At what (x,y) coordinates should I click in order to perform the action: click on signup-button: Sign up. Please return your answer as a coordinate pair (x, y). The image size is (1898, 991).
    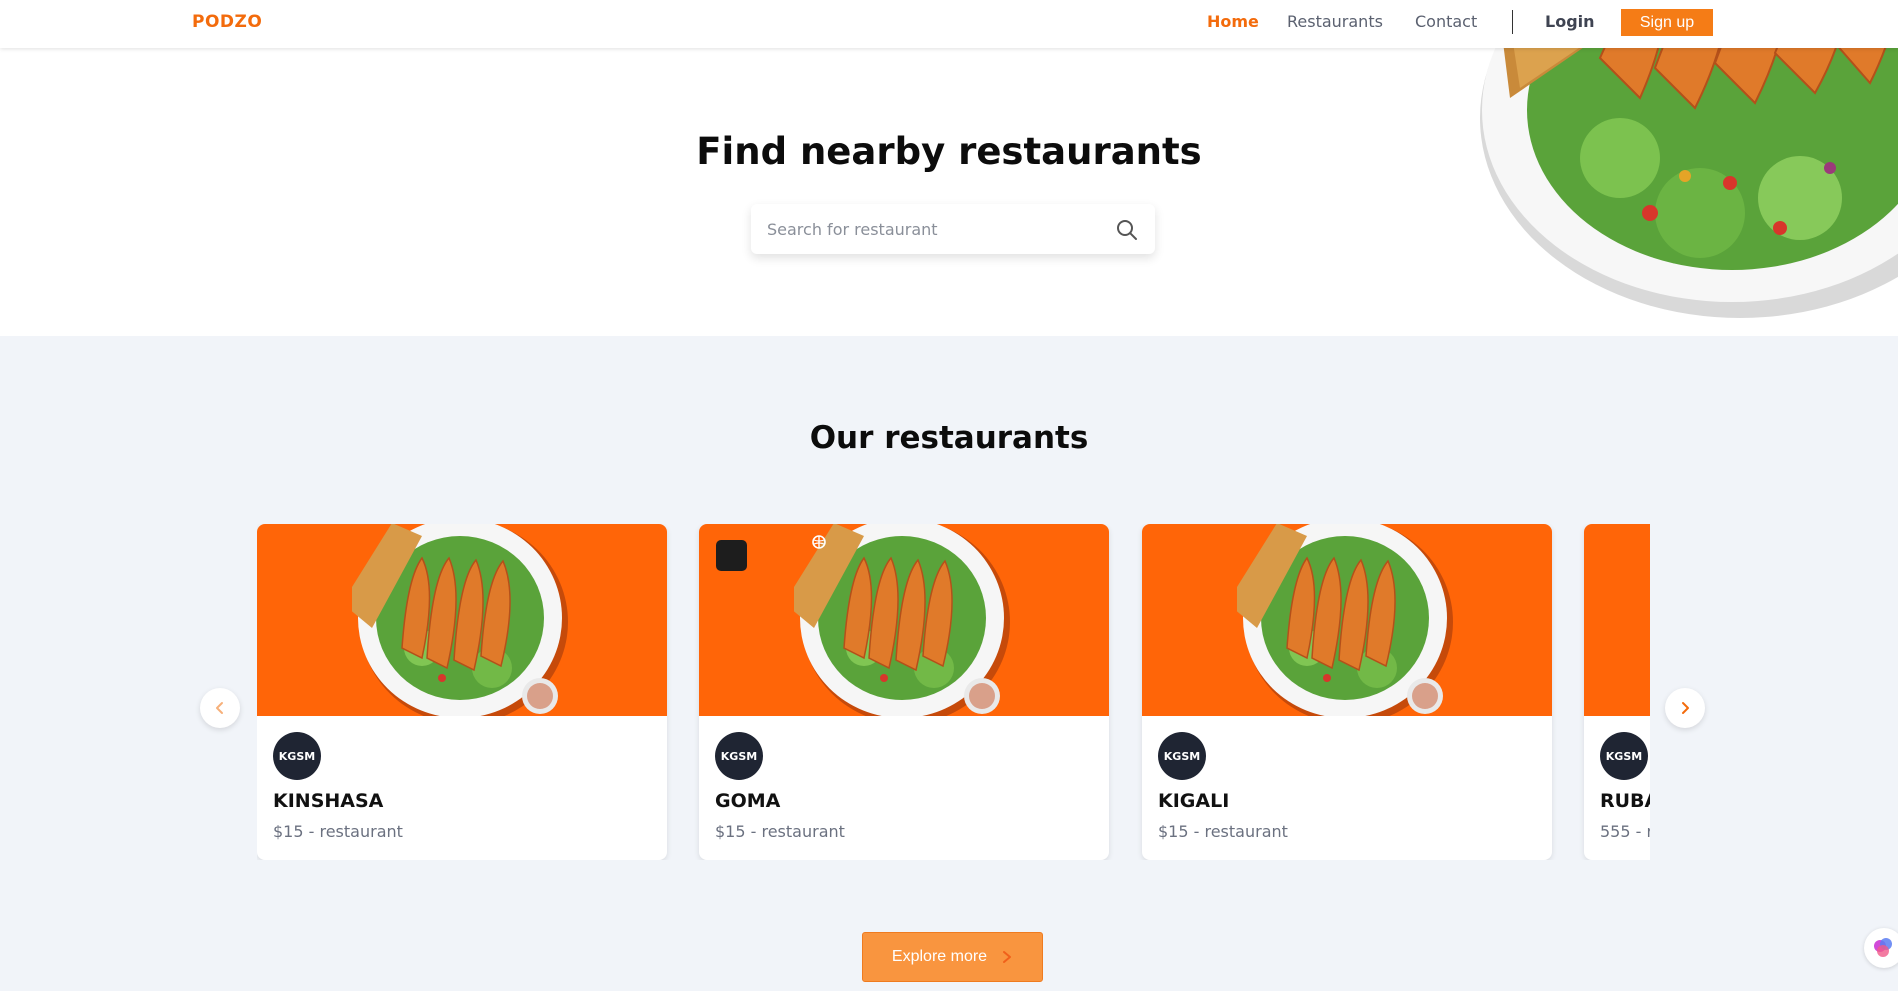
    Looking at the image, I should click on (1667, 22).